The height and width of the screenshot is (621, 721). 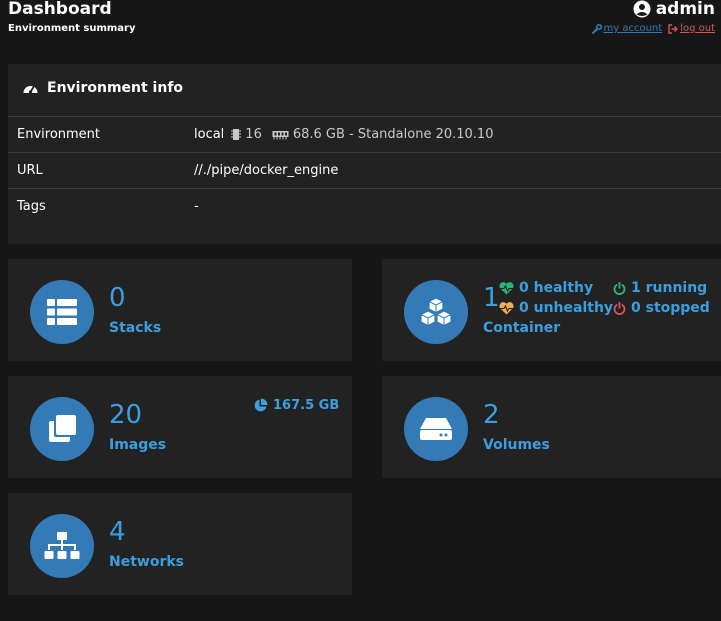 What do you see at coordinates (697, 28) in the screenshot?
I see `log-out-label: log out` at bounding box center [697, 28].